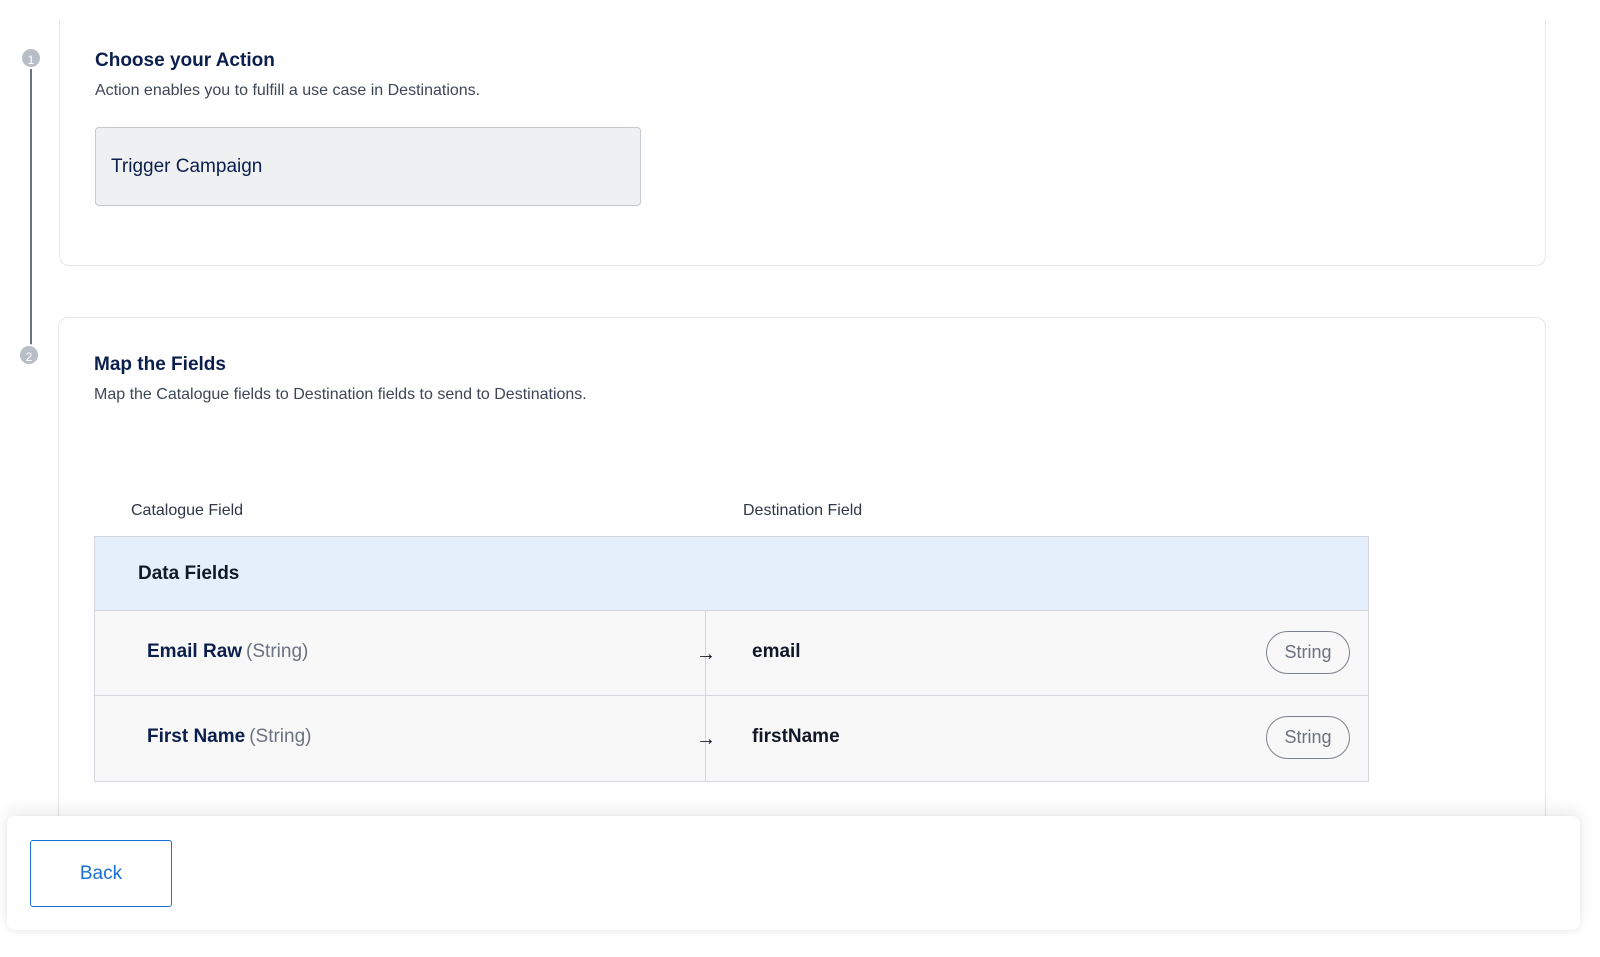  What do you see at coordinates (731, 738) in the screenshot?
I see `mapping-row: First Name (String) → firstName String` at bounding box center [731, 738].